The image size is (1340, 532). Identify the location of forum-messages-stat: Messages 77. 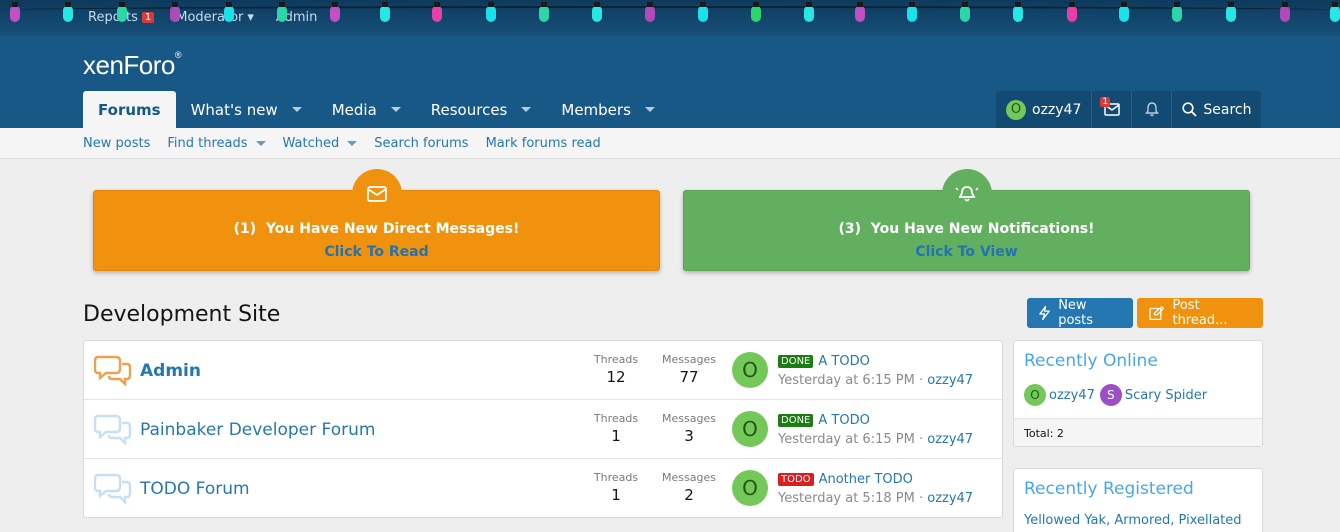
(689, 369).